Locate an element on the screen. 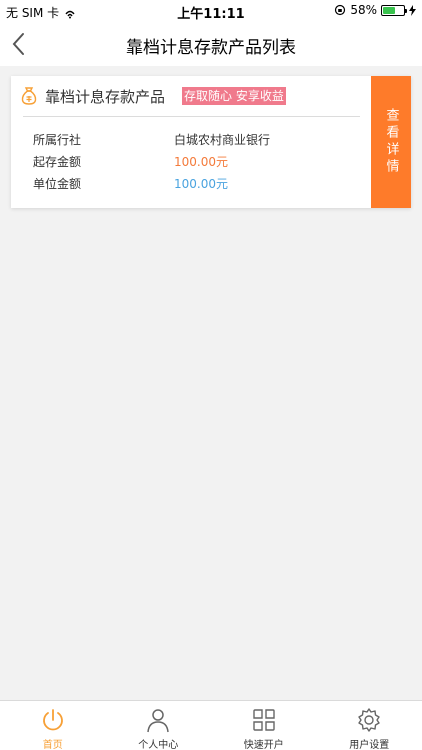  card-header: 靠档计息存款产品 存取随心 安享收益 is located at coordinates (191, 96).